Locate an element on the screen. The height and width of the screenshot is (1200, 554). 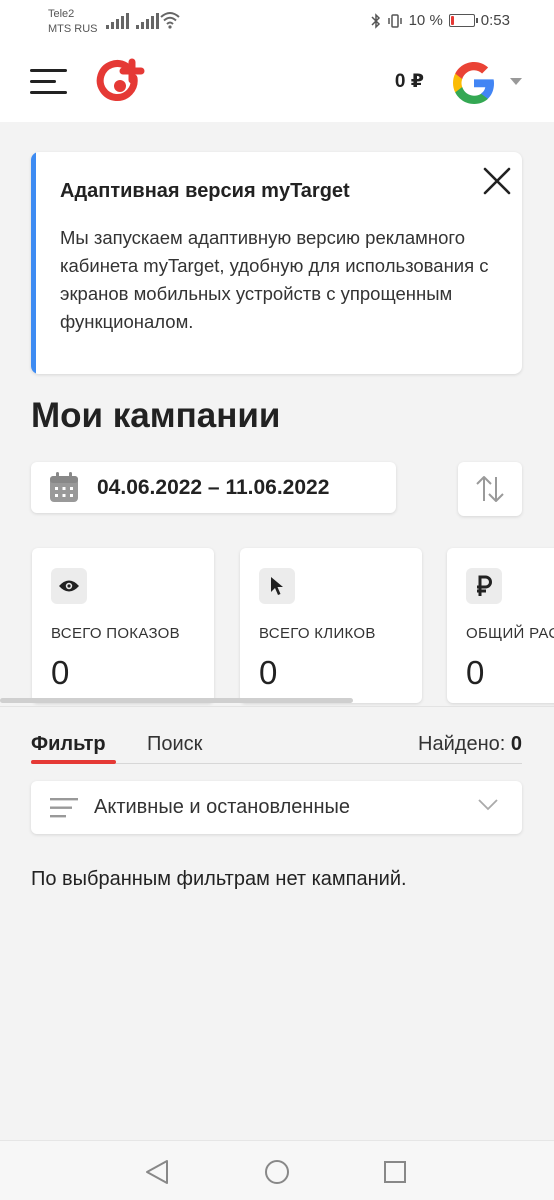
status-filter-value: Активные и остановленные is located at coordinates (222, 807).